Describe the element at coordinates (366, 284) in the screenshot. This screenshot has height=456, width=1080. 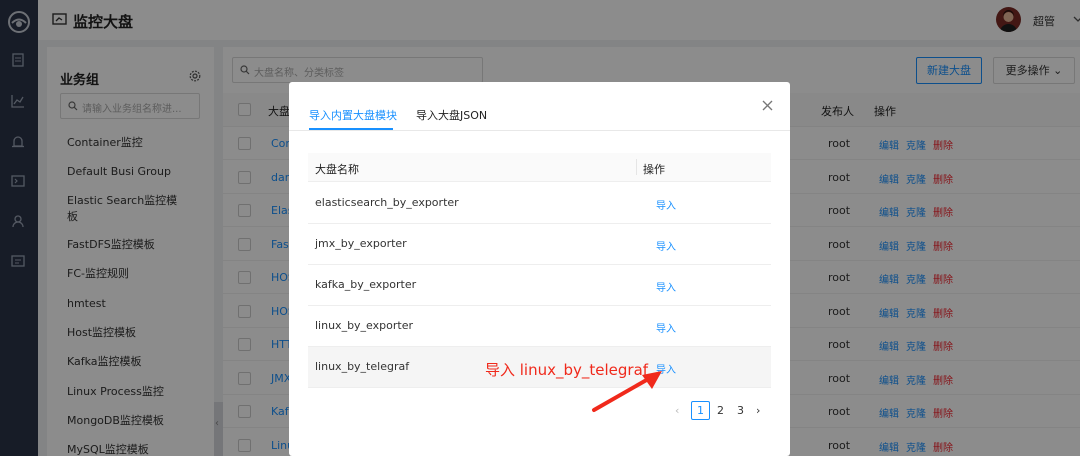
I see `dashboard-name: kafka_by_exporter` at that location.